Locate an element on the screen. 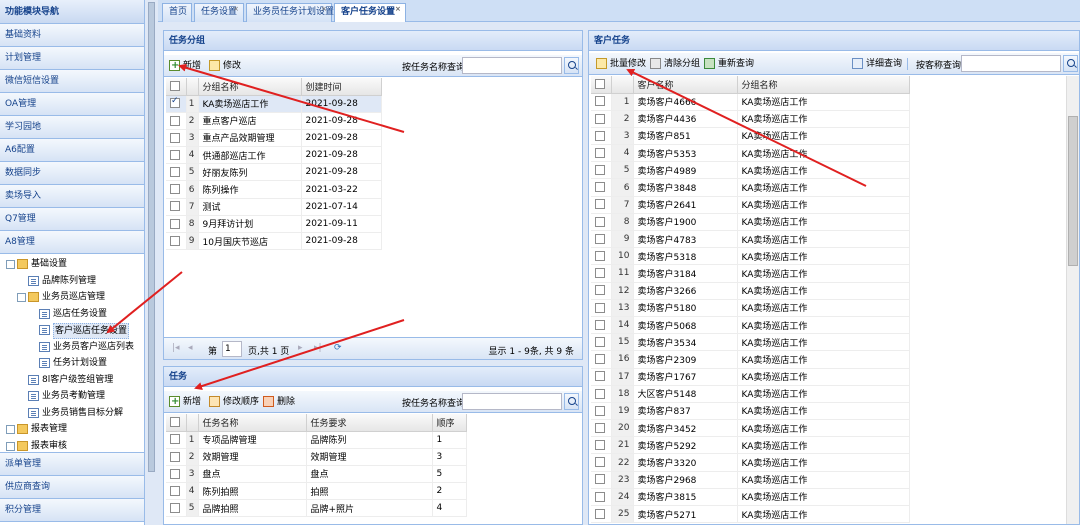  sidebar-item: 派单管理 is located at coordinates (72, 464).